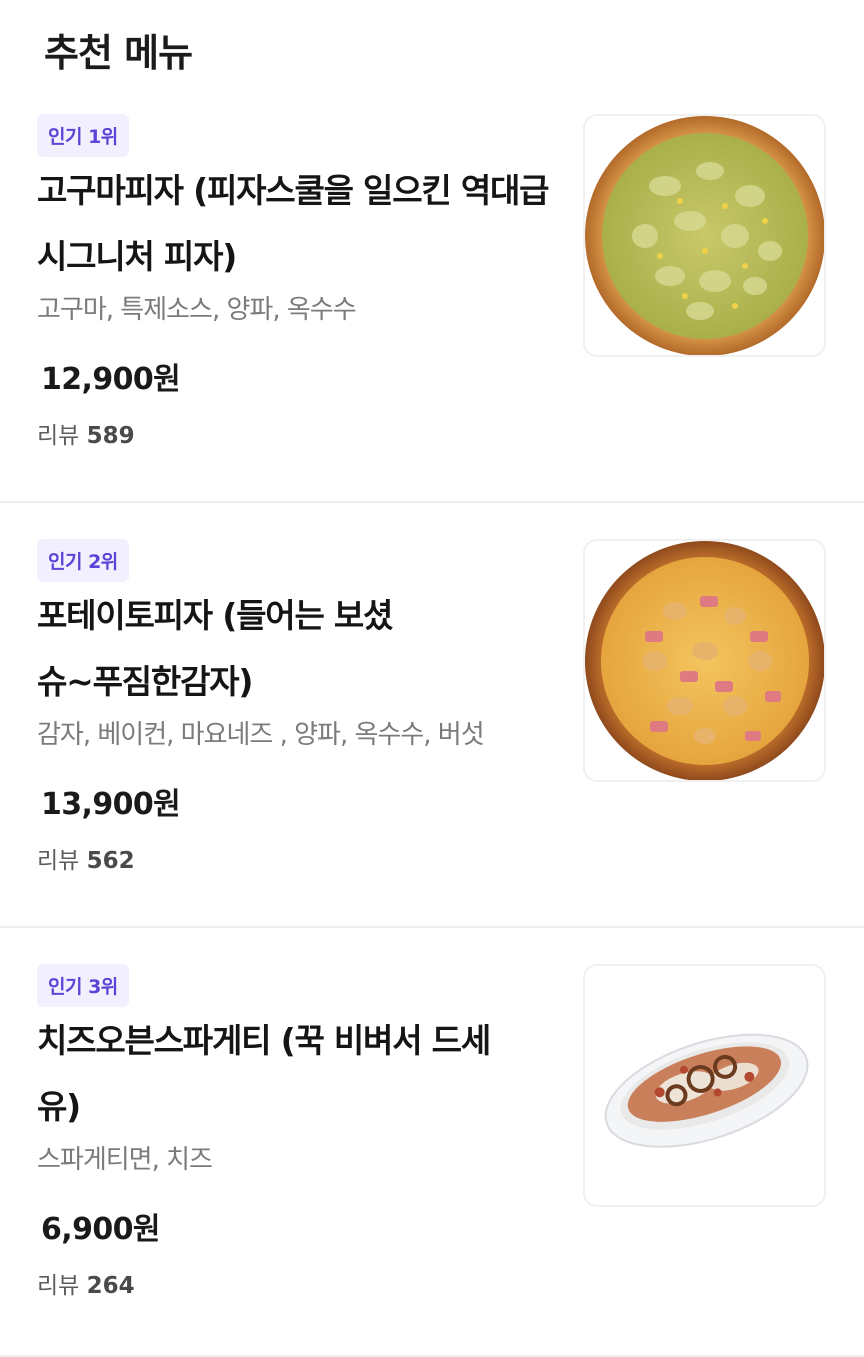 This screenshot has width=864, height=1357. What do you see at coordinates (83, 985) in the screenshot?
I see `popularity-badge: 인기 3위` at bounding box center [83, 985].